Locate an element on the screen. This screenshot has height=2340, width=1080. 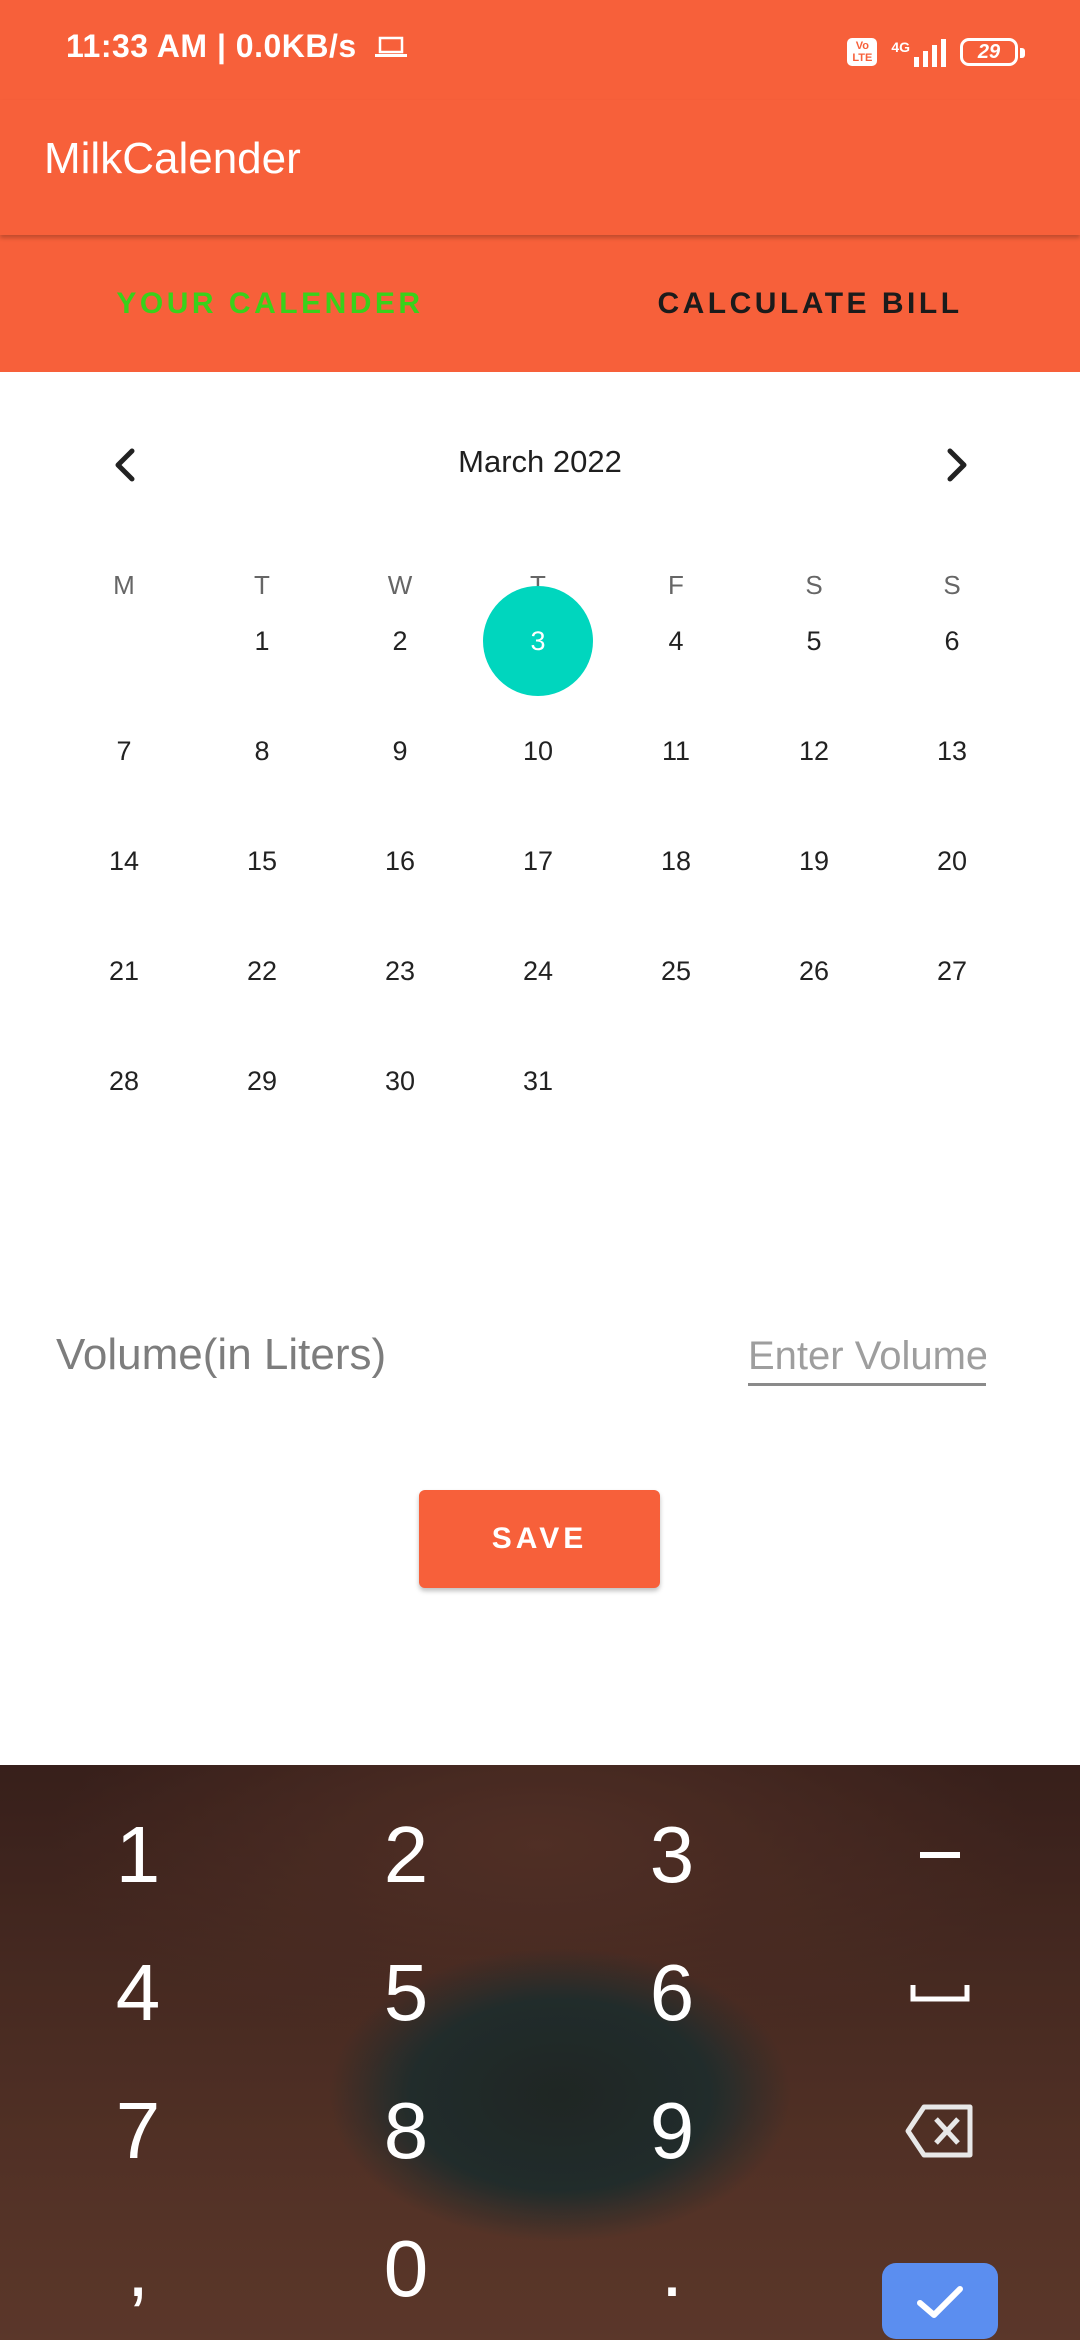
day-number: 3 is located at coordinates (538, 641).